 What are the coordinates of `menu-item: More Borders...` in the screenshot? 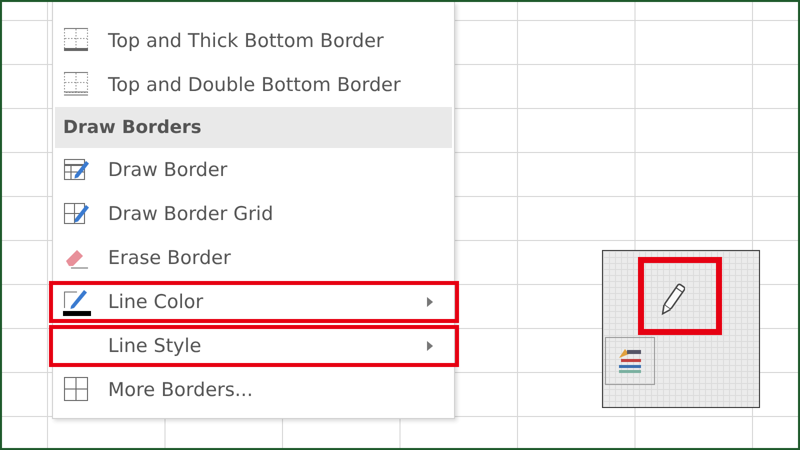 It's located at (253, 390).